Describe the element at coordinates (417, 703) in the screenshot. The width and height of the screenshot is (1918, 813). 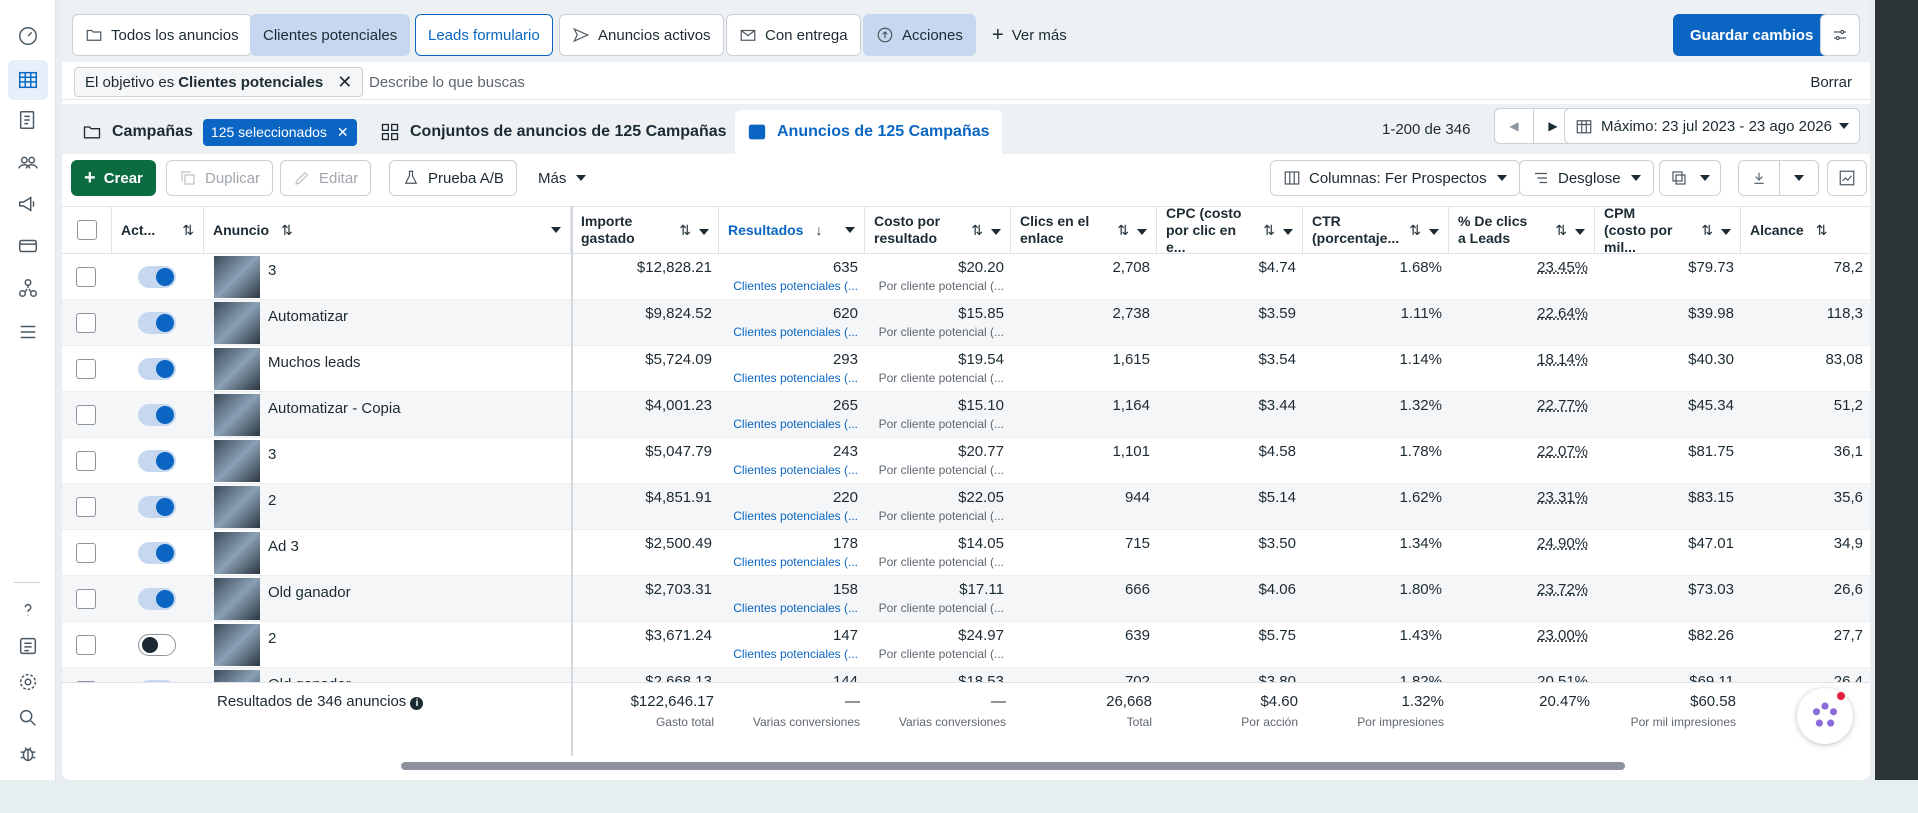
I see `info-icon: i` at that location.